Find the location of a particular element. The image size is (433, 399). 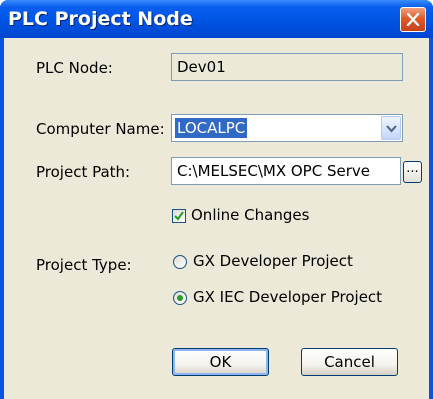

close-icon is located at coordinates (413, 19).